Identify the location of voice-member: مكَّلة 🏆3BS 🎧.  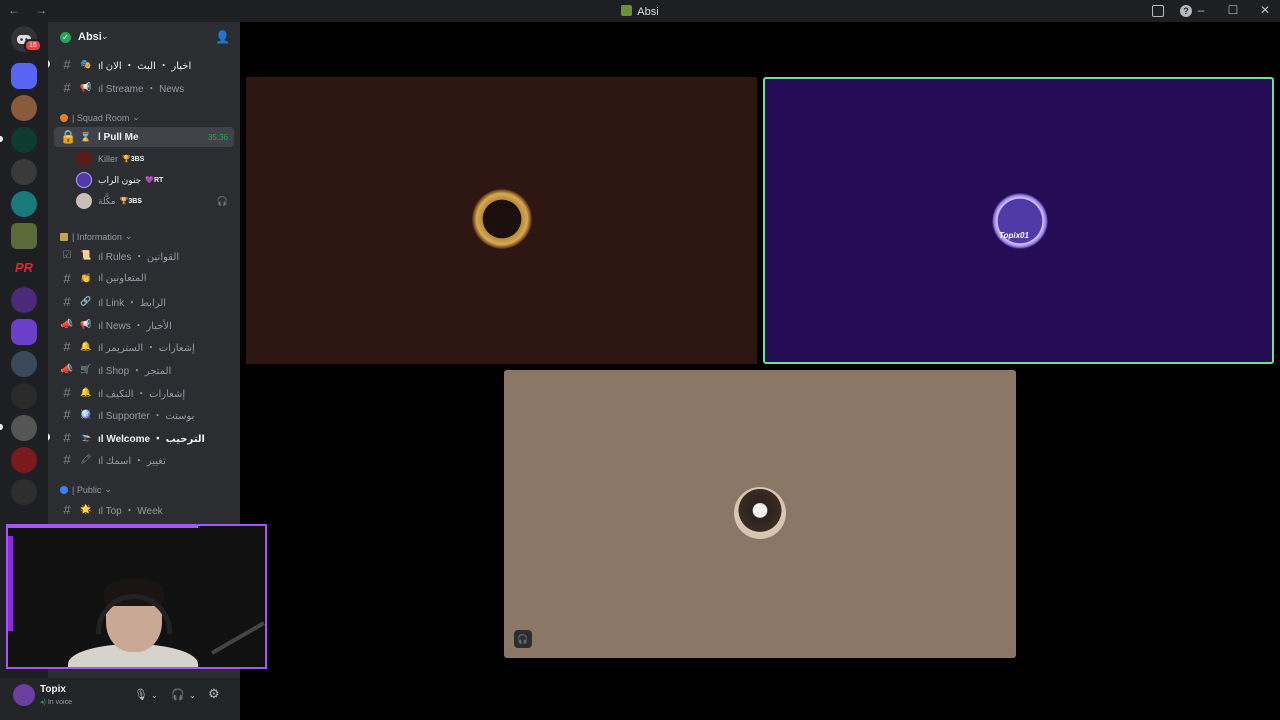
(155, 201).